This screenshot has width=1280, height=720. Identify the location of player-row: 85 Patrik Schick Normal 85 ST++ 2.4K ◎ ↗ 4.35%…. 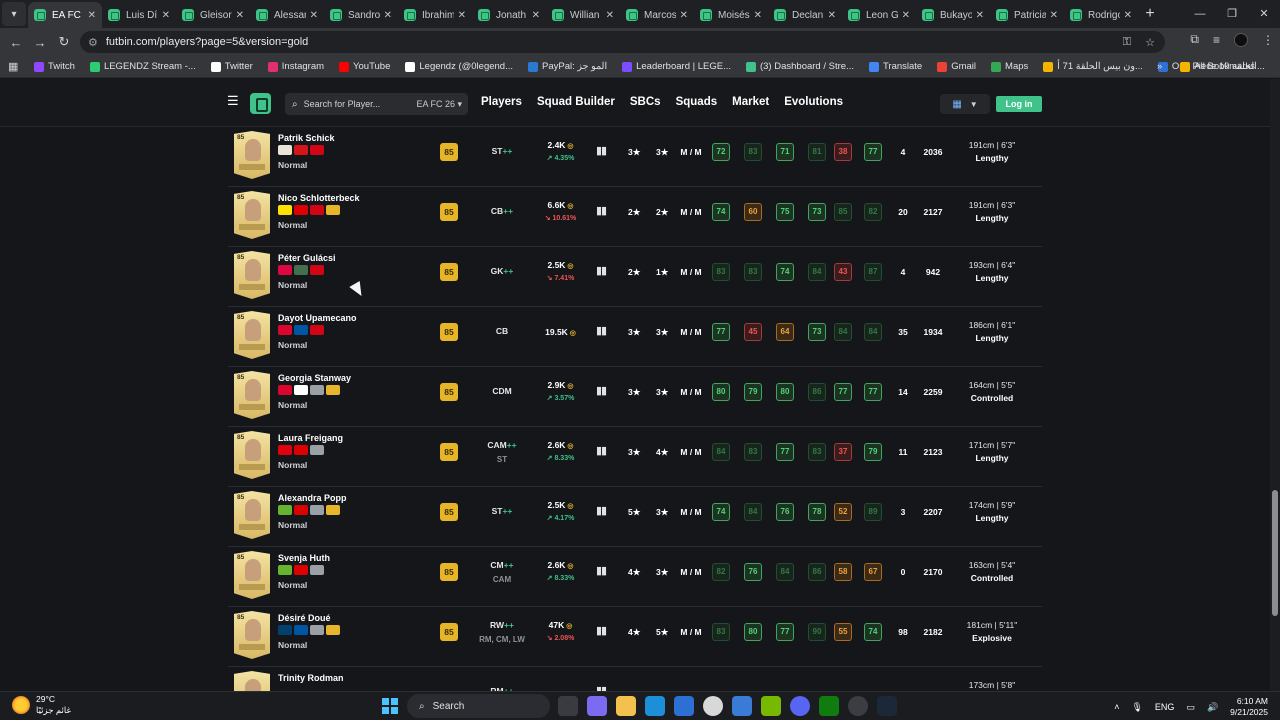
(635, 157).